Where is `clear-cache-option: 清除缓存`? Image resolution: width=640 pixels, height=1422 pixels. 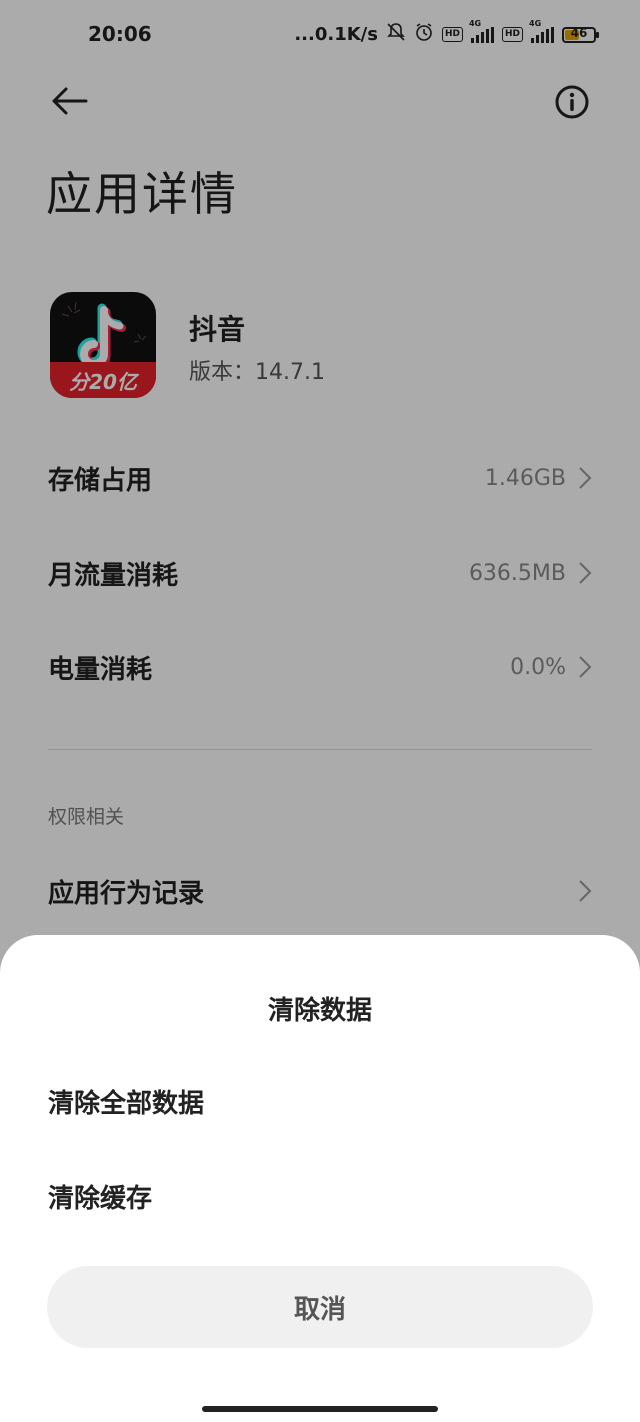 clear-cache-option: 清除缓存 is located at coordinates (100, 1196).